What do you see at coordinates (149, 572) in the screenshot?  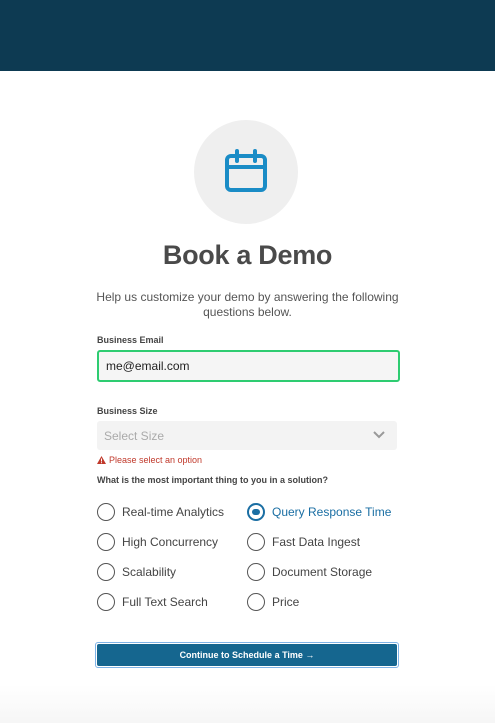 I see `radio-label: Scalability` at bounding box center [149, 572].